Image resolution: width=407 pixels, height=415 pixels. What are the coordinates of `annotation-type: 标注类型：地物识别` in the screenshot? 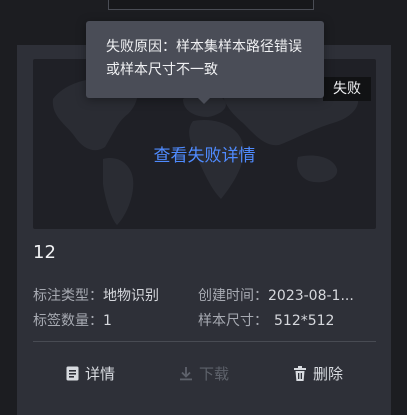 It's located at (96, 295).